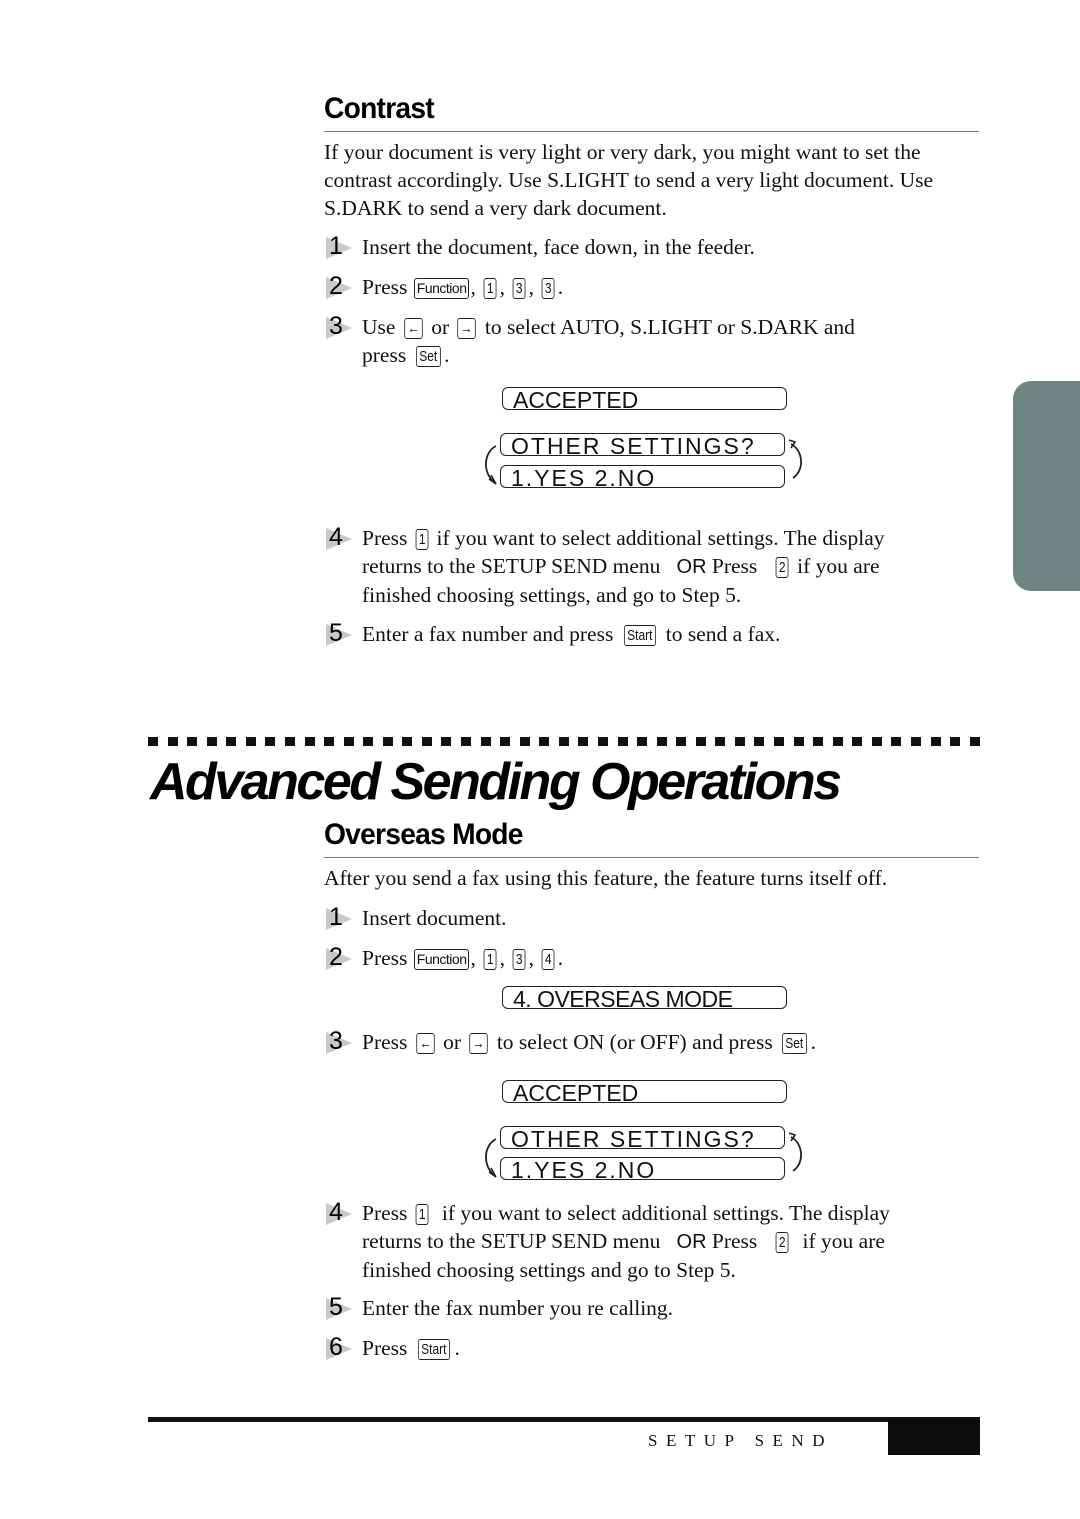 The height and width of the screenshot is (1519, 1080). I want to click on start-key: Start, so click(433, 1349).